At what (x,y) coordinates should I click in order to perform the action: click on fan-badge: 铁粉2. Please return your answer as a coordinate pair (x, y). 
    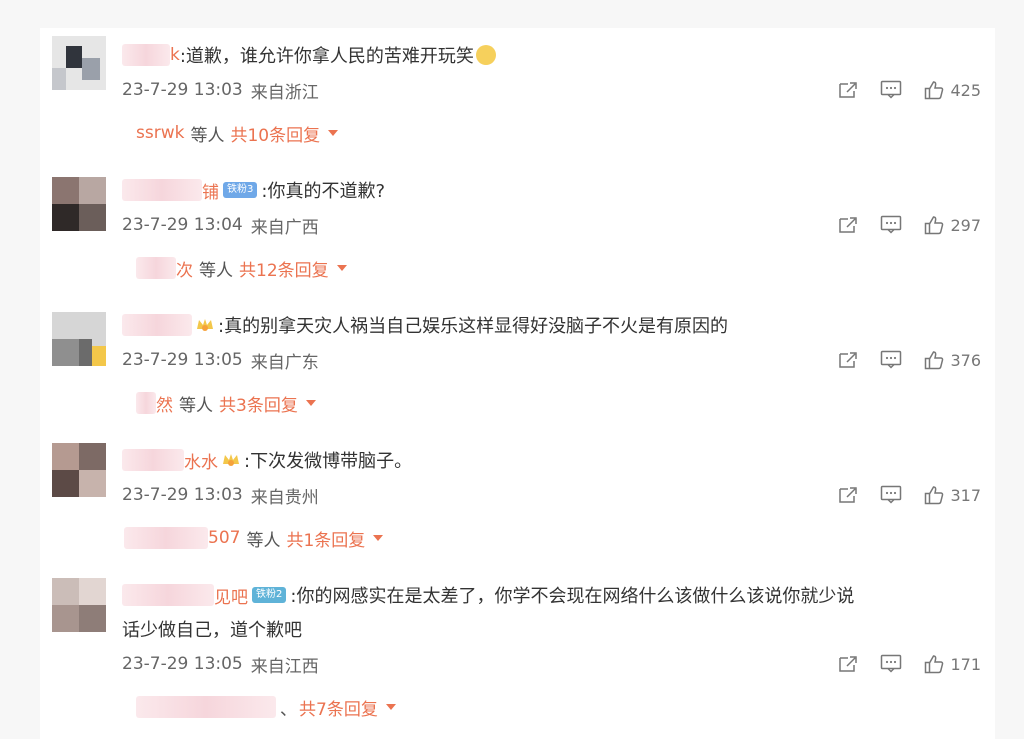
    Looking at the image, I should click on (269, 595).